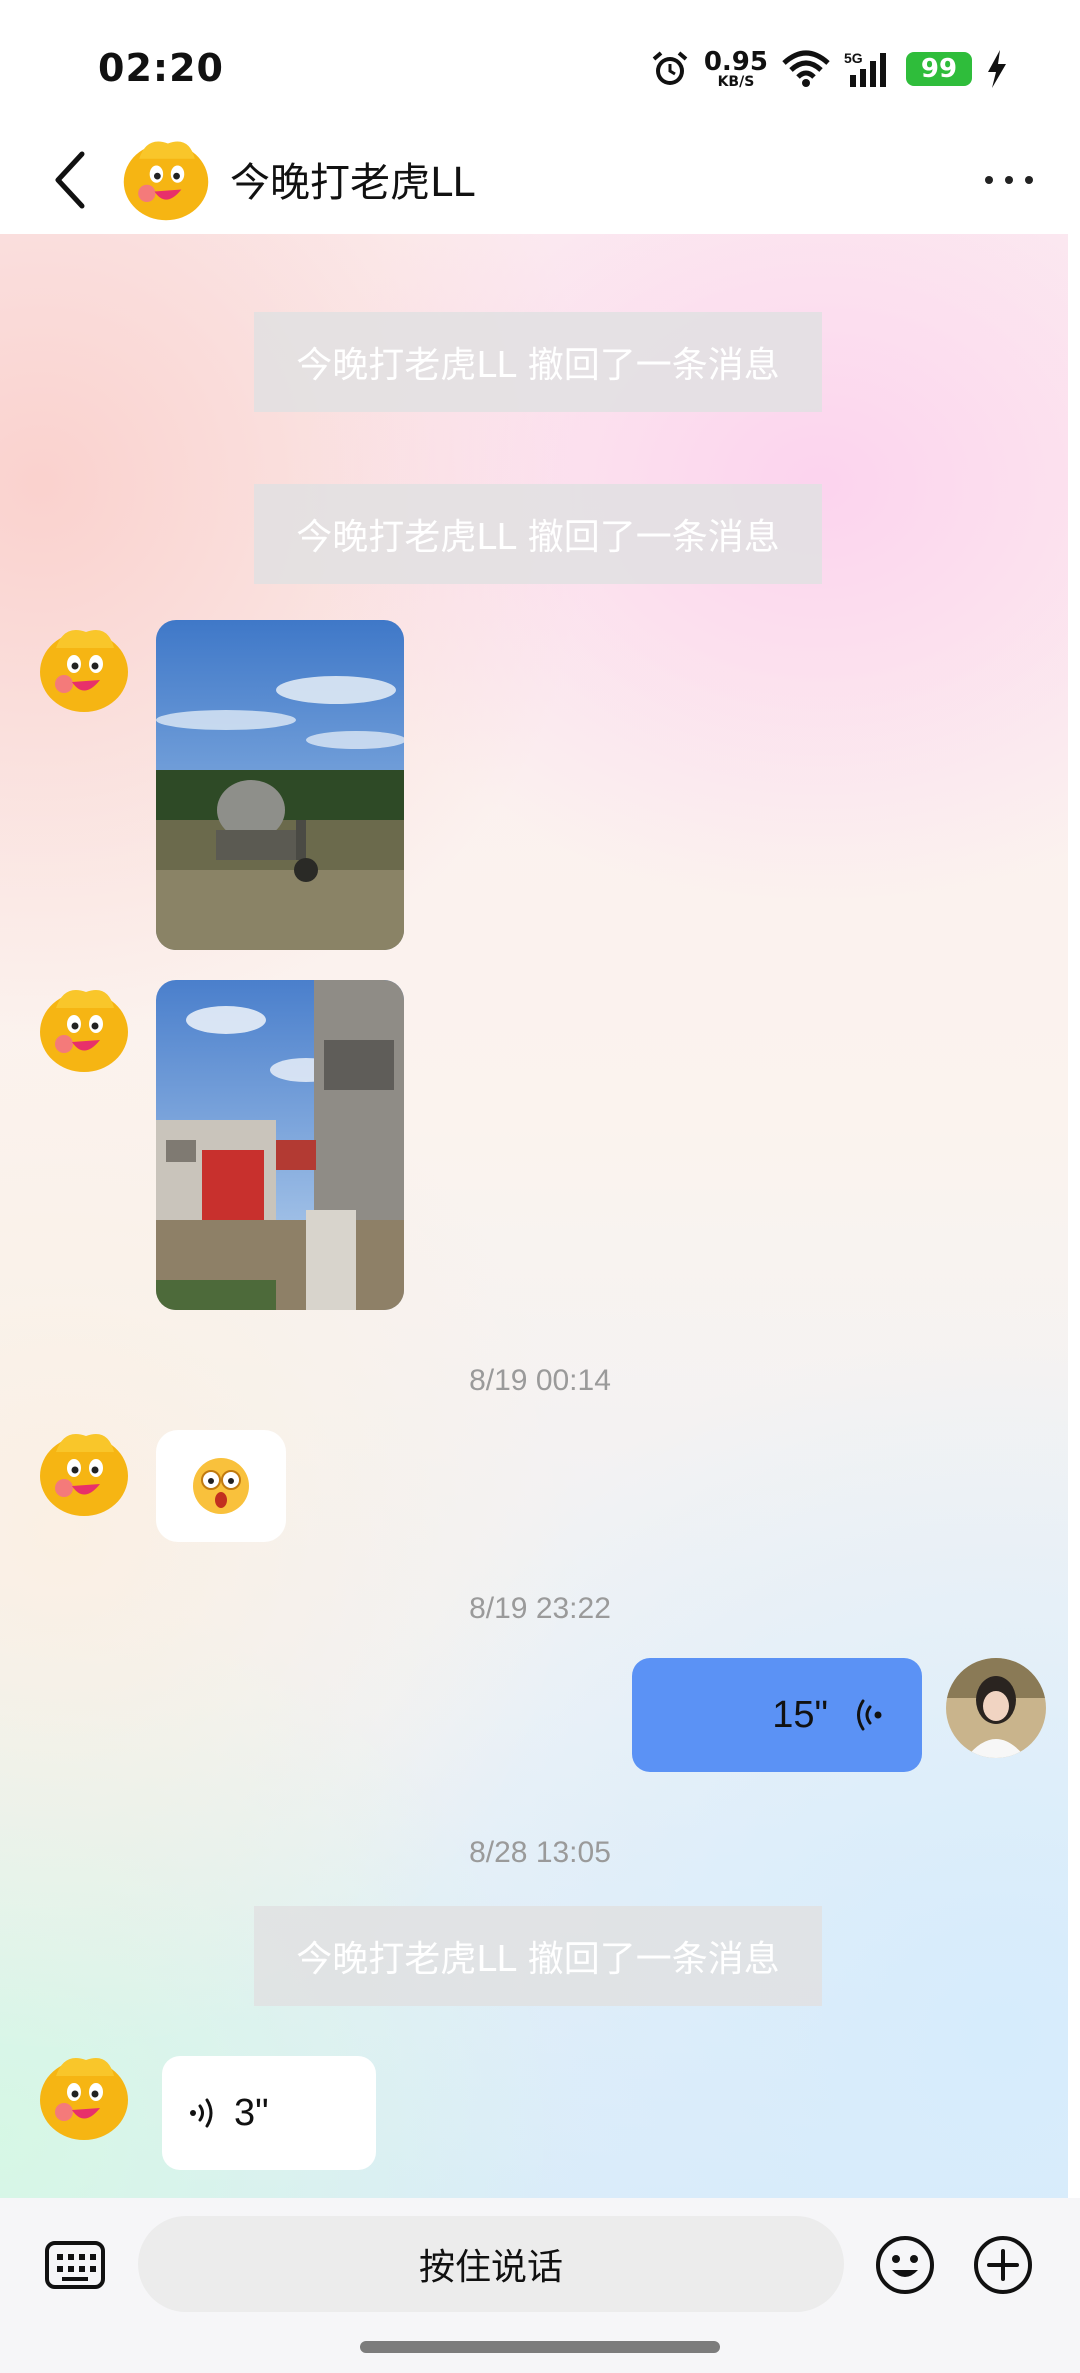 Image resolution: width=1080 pixels, height=2373 pixels. I want to click on wifi-icon, so click(806, 68).